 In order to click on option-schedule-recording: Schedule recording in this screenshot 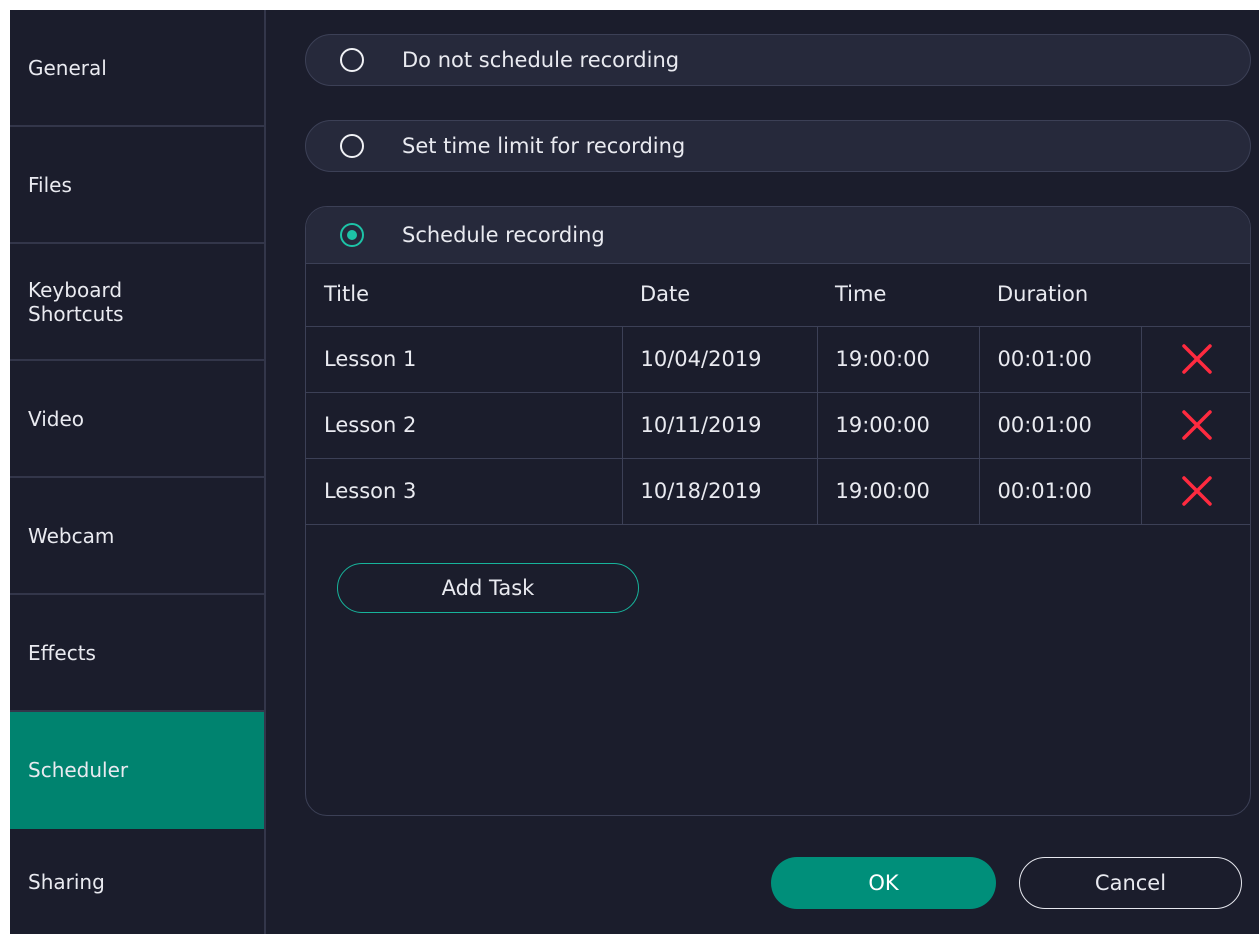, I will do `click(778, 235)`.